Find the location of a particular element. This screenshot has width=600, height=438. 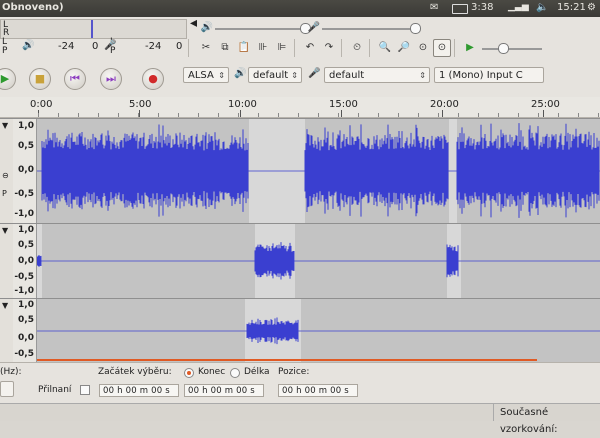

record-button: ● is located at coordinates (153, 79).